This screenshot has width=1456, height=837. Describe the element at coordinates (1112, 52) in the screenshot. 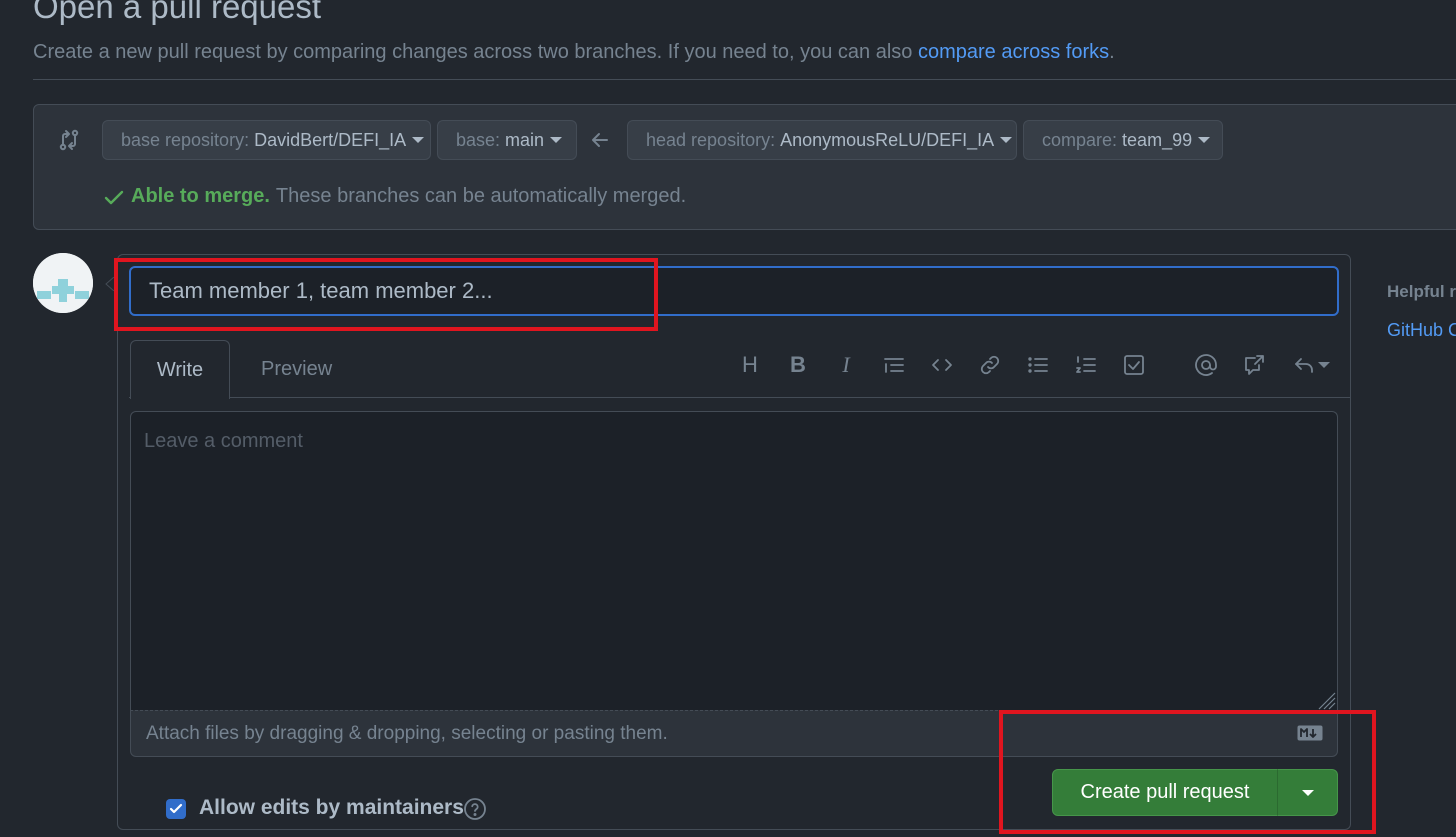

I see `subtitle-end: .` at that location.